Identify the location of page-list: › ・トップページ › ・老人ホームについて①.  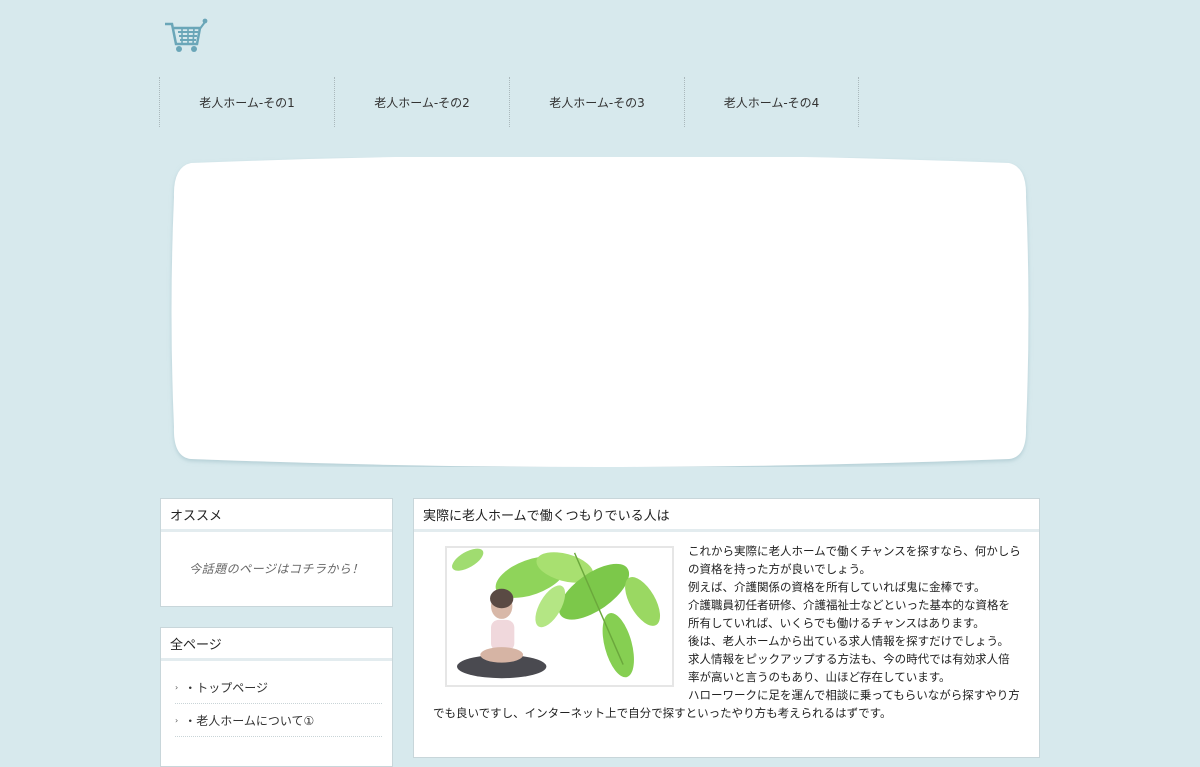
(276, 699).